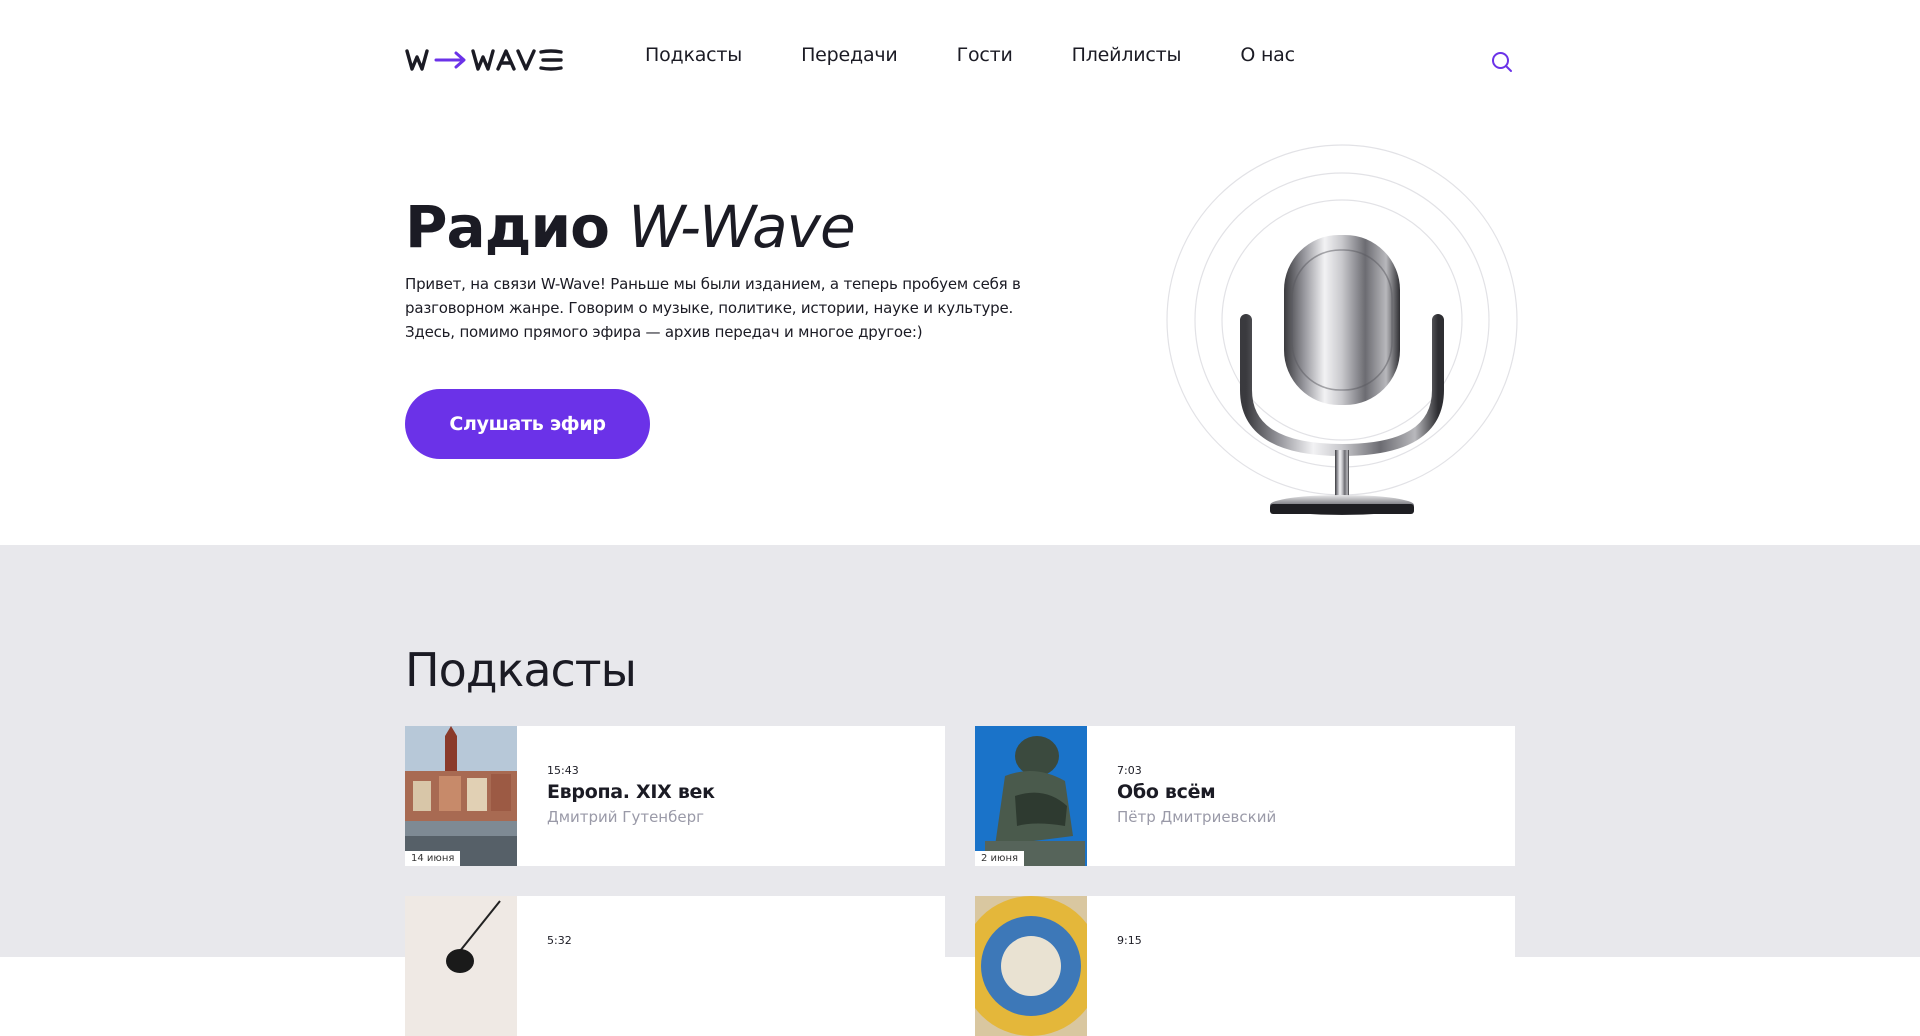 The height and width of the screenshot is (1036, 1920). Describe the element at coordinates (521, 670) in the screenshot. I see `podcasts-title: Подкасты` at that location.